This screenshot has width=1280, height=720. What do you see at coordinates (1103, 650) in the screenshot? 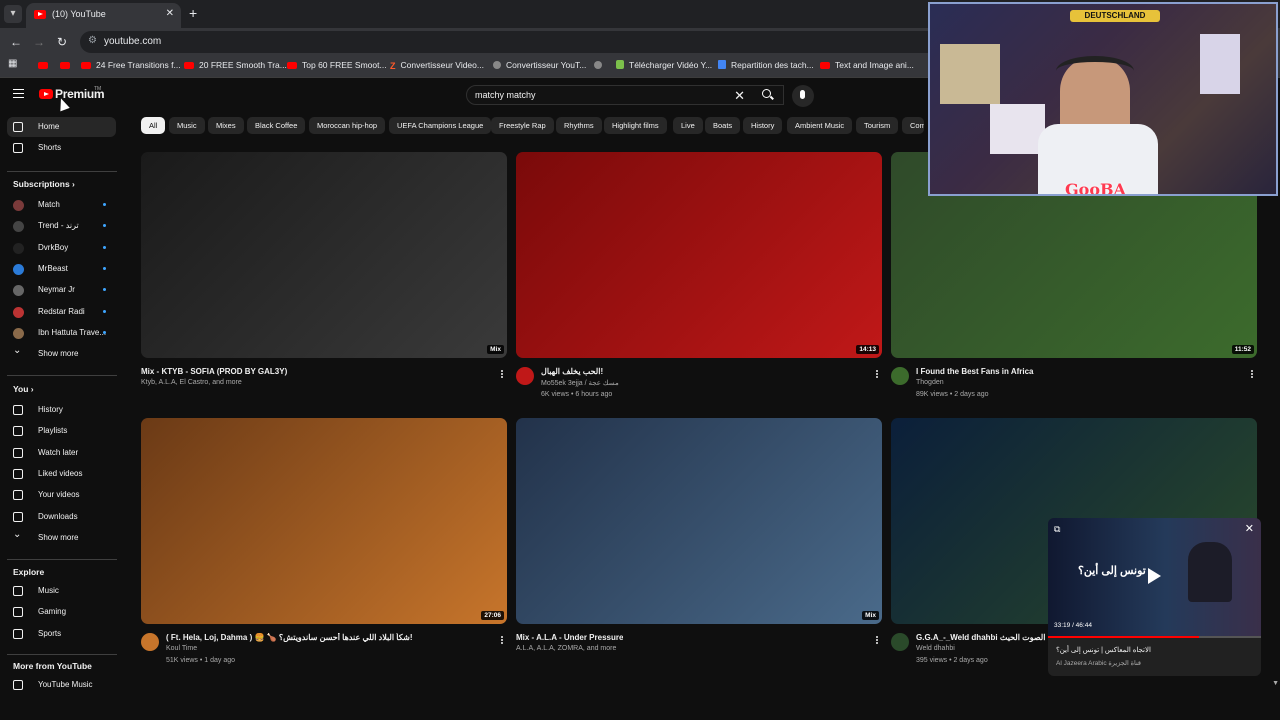
I see `miniplayer-title: الاتجاه المعاكس | تونس إلى أين؟` at bounding box center [1103, 650].